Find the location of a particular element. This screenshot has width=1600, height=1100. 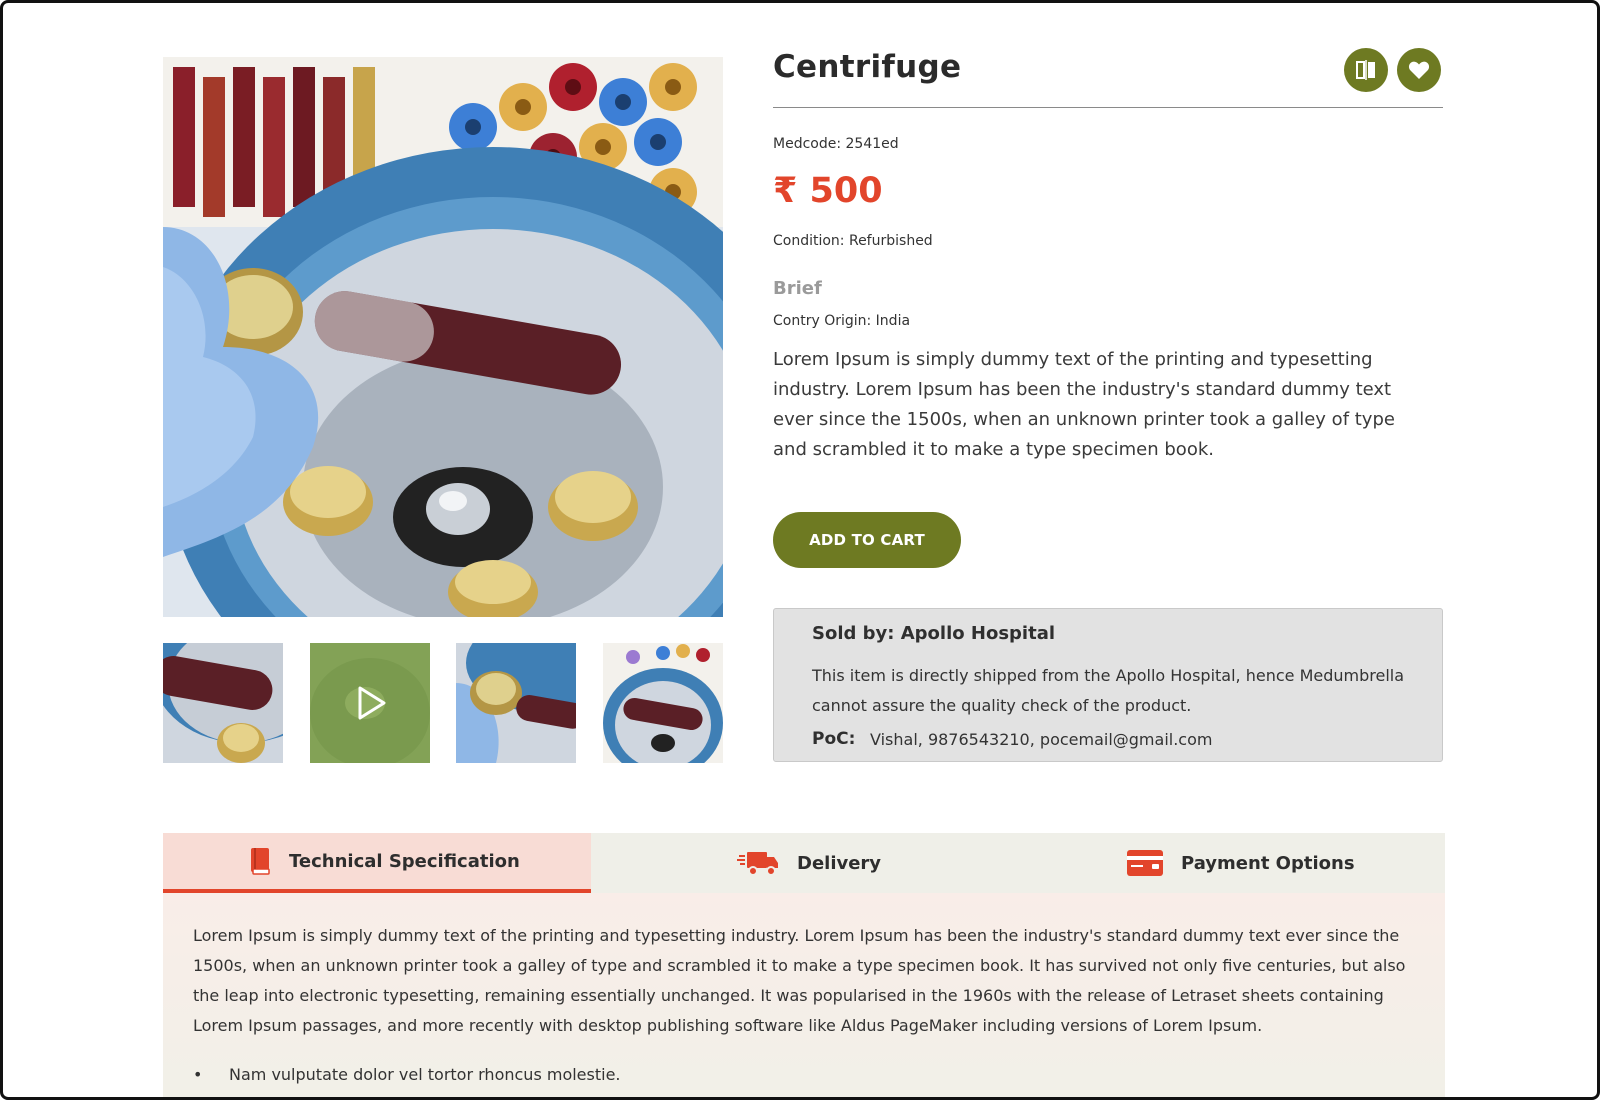

title-row: Centrifuge is located at coordinates (1108, 75).